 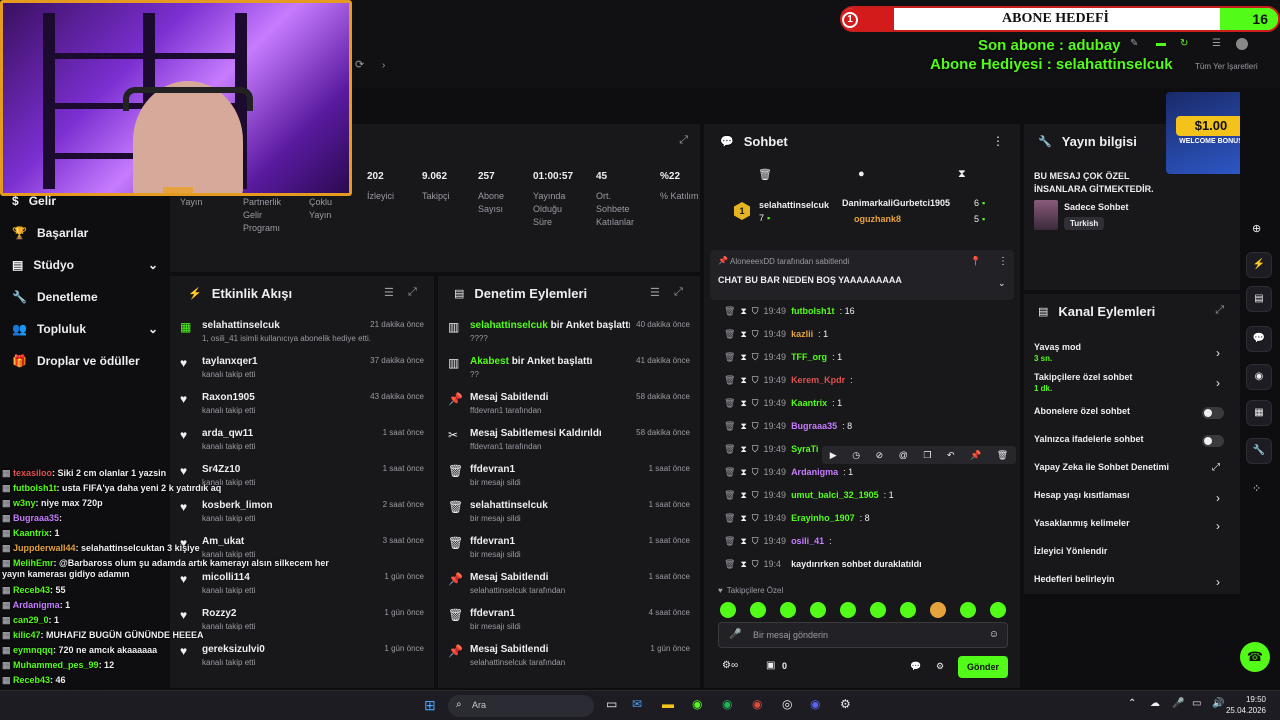 I want to click on nav-gelir: $ Gelir, so click(x=34, y=201).